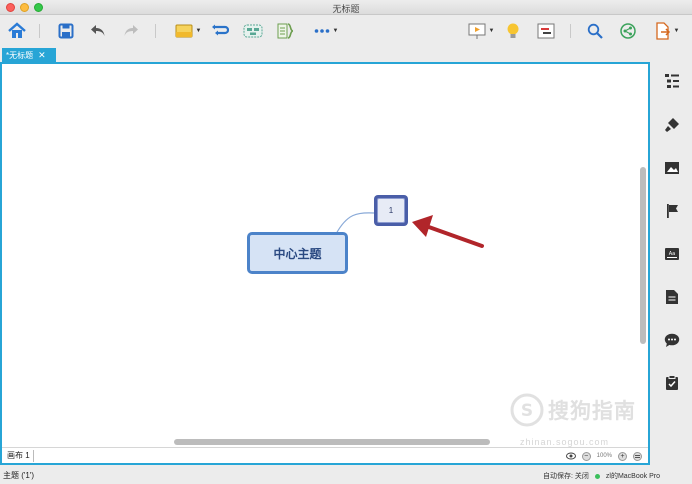 The image size is (692, 484). Describe the element at coordinates (20, 55) in the screenshot. I see `tab-label: *无标题` at that location.